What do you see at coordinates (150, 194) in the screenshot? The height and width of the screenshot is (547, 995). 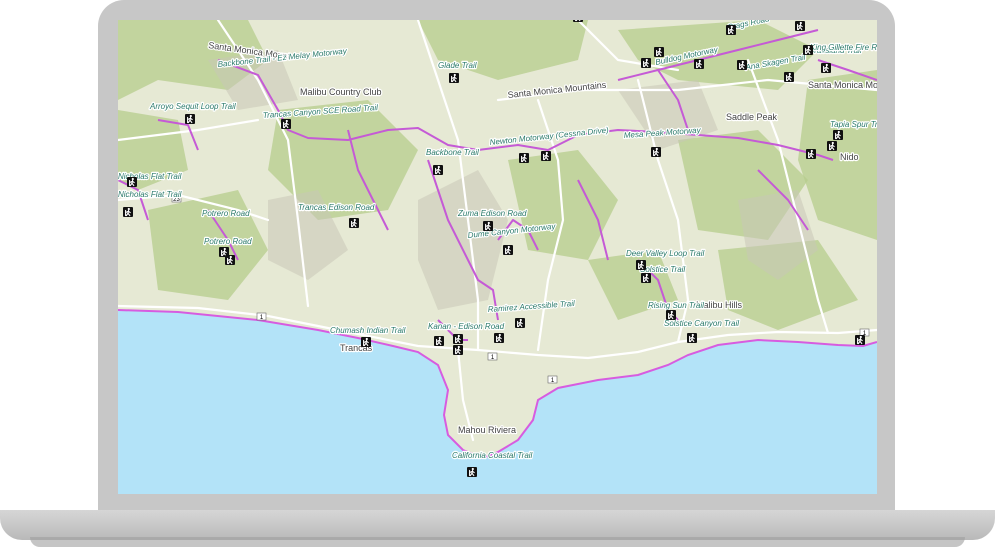 I see `trail-label: Nicholas Flat Trail` at bounding box center [150, 194].